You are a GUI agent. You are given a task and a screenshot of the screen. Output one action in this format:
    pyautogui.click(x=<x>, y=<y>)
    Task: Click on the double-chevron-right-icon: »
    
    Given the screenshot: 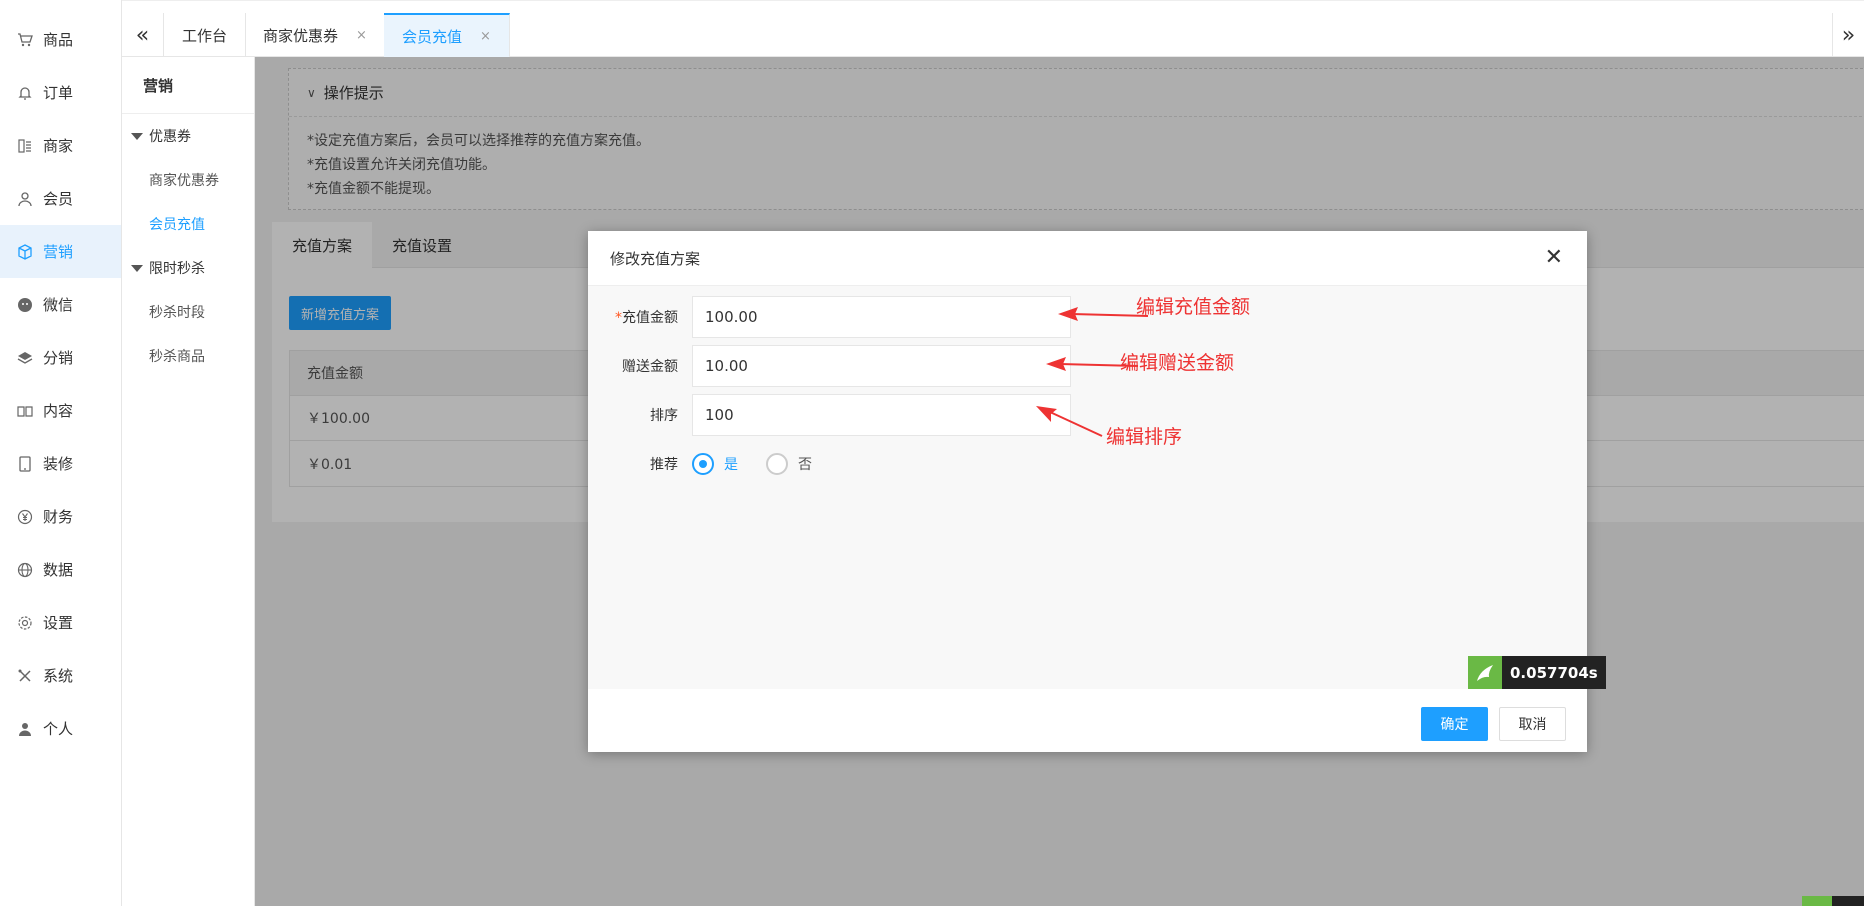 What is the action you would take?
    pyautogui.click(x=1848, y=35)
    